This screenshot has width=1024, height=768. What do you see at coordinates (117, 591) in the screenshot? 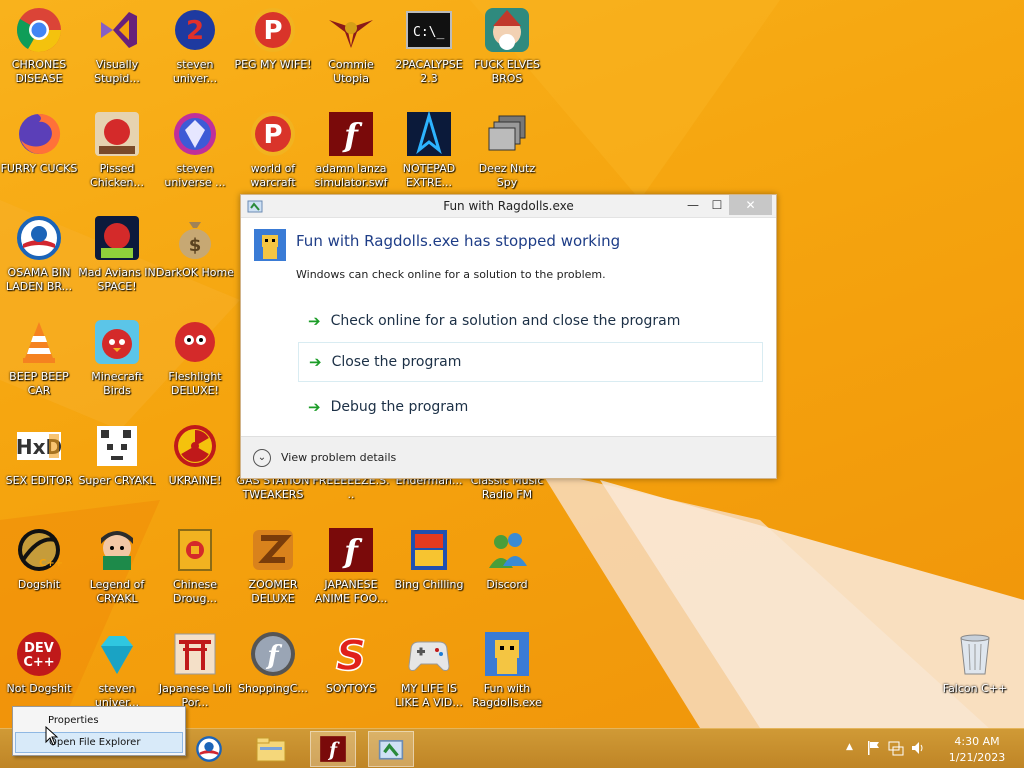
I see `icon-label: Legend of CRYAKL` at bounding box center [117, 591].